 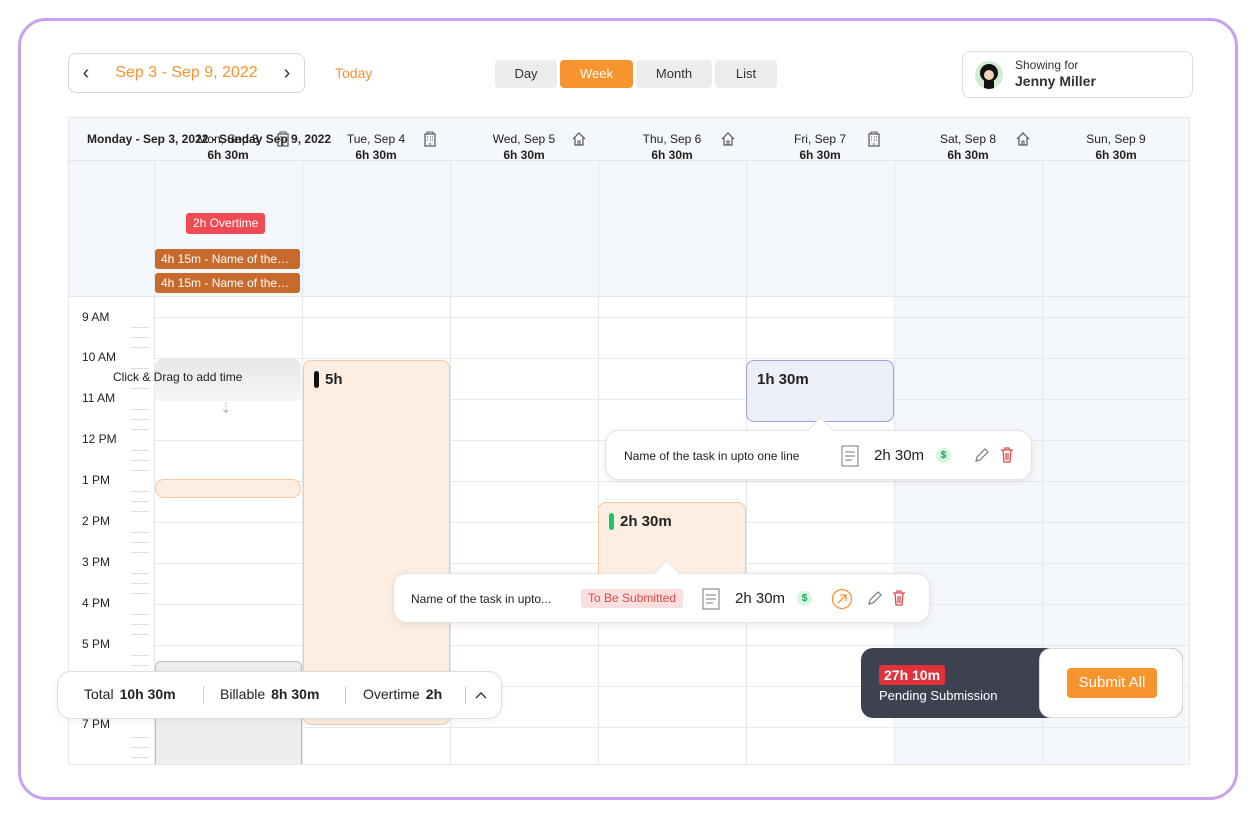 I want to click on view-week-button: Week, so click(x=596, y=74).